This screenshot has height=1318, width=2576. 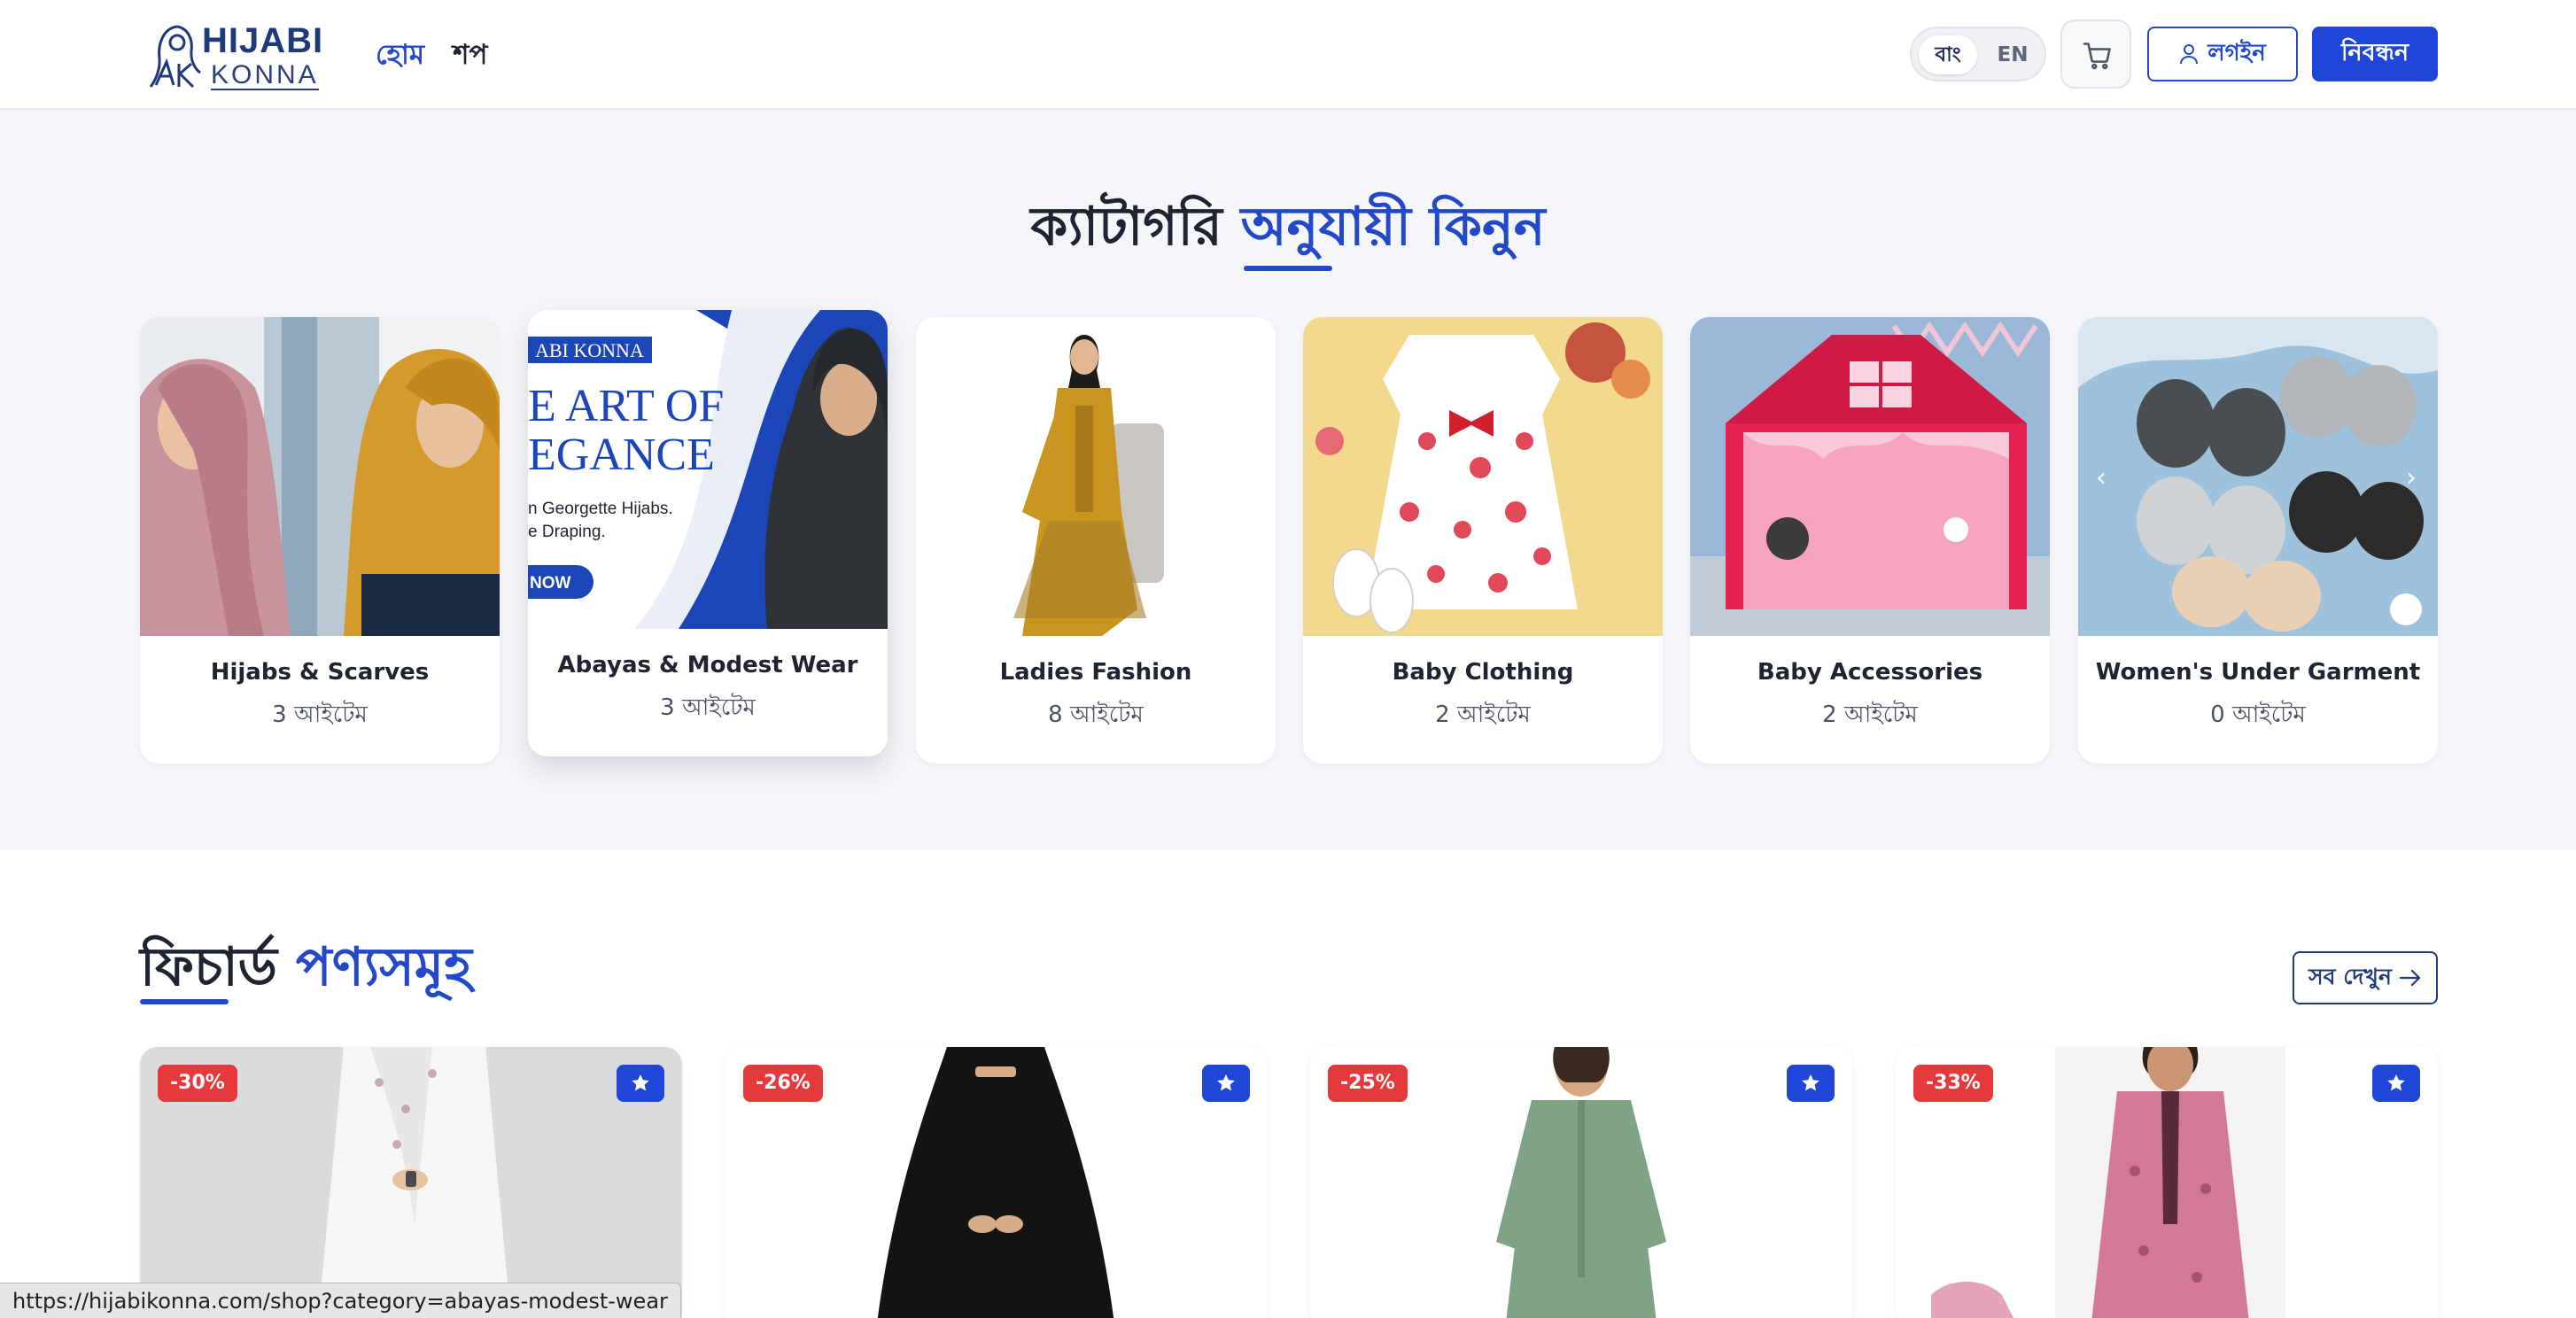 What do you see at coordinates (411, 1182) in the screenshot?
I see `product-card: -30%` at bounding box center [411, 1182].